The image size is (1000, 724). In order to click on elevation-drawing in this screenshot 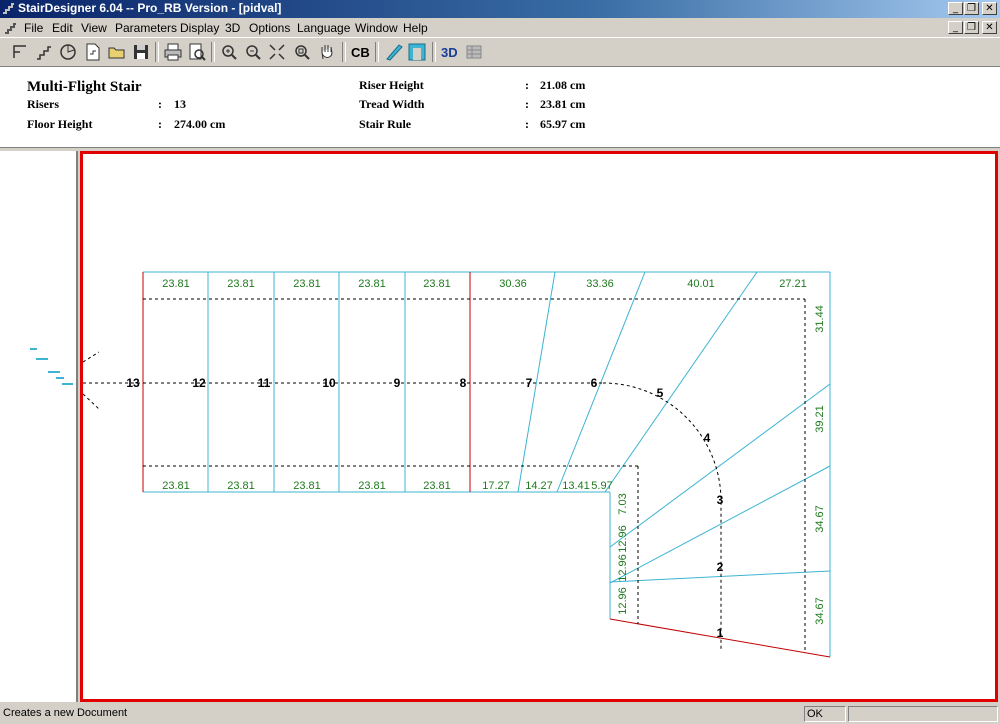, I will do `click(51, 366)`.